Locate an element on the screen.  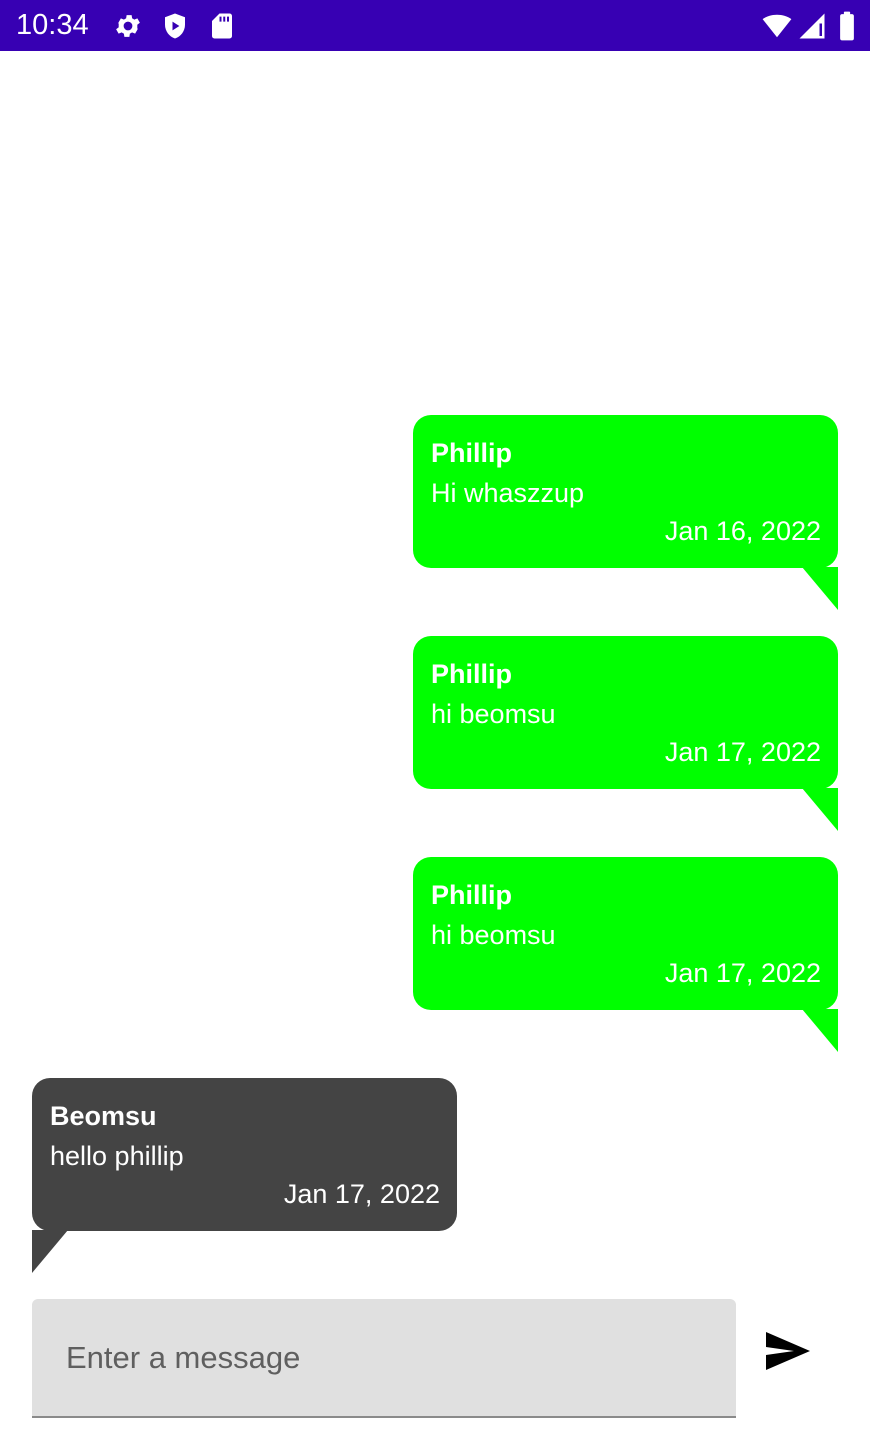
message-date: Jan 16, 2022 is located at coordinates (742, 531).